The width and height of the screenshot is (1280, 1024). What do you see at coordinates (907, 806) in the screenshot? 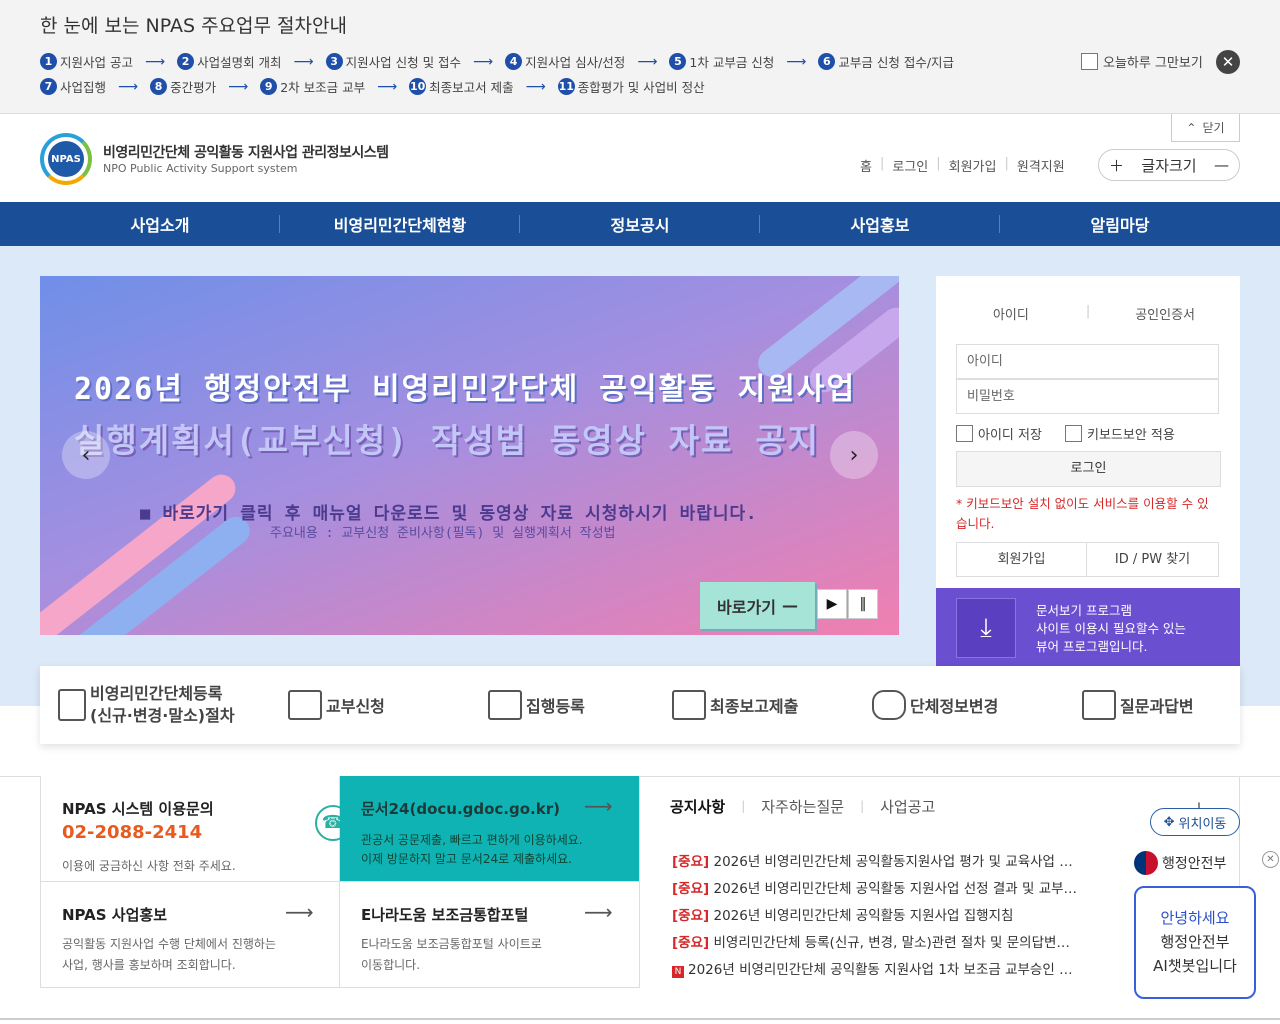
I see `tab-business-notice: 사업공고` at bounding box center [907, 806].